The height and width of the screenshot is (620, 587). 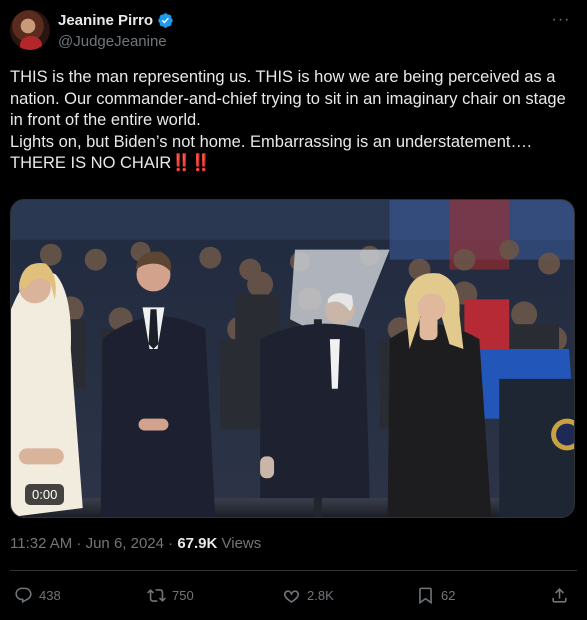 I want to click on author-name-block: Jeanine Pirro @JudgeJeanine, so click(x=116, y=31).